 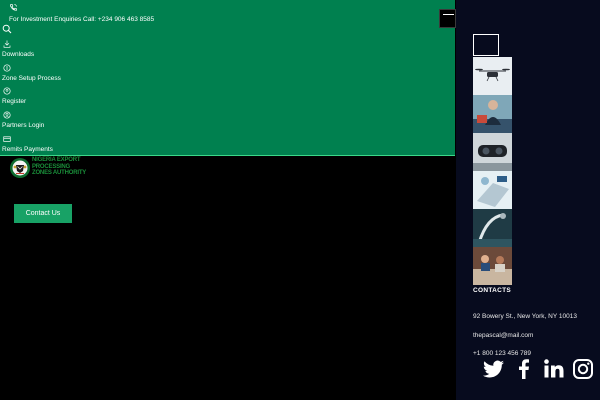 What do you see at coordinates (494, 369) in the screenshot?
I see `twitter-icon` at bounding box center [494, 369].